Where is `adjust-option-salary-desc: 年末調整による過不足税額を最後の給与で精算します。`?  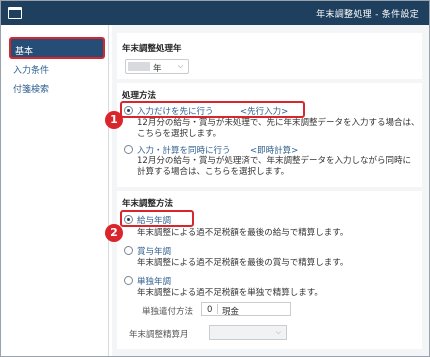 adjust-option-salary-desc: 年末調整による過不足税額を最後の給与で精算します。 is located at coordinates (243, 233).